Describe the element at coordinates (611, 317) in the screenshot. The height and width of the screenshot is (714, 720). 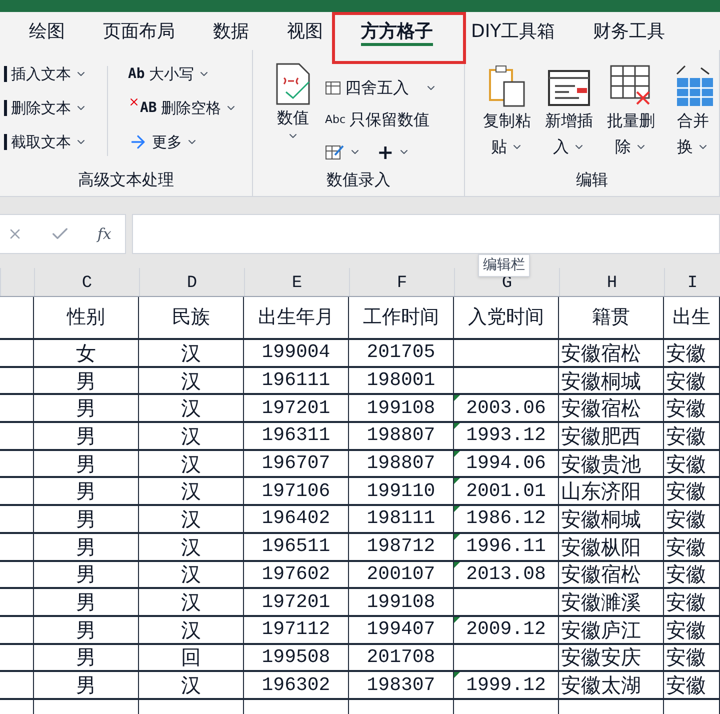
I see `table-header-cell: 籍贯` at that location.